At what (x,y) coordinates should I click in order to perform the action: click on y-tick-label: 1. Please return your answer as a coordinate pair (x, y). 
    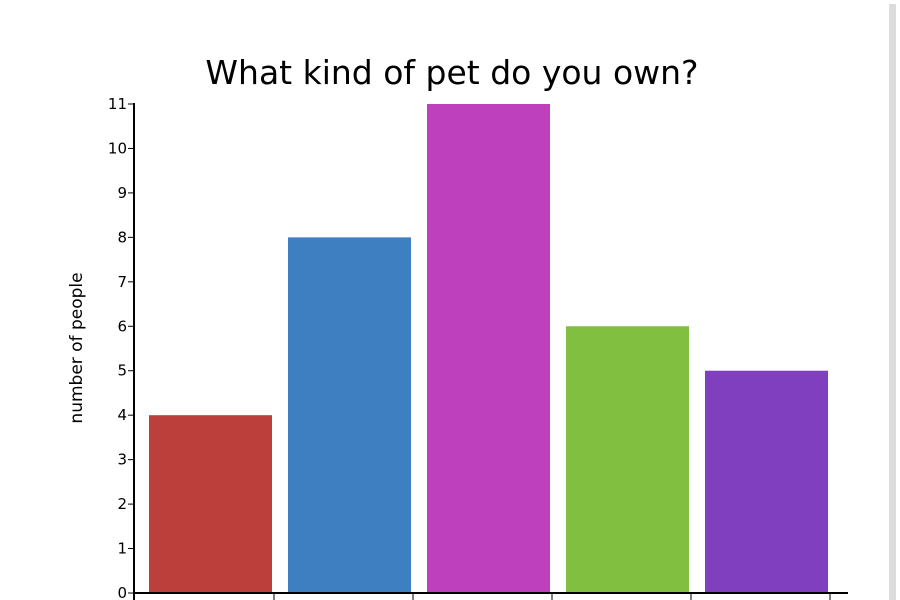
    Looking at the image, I should click on (122, 549).